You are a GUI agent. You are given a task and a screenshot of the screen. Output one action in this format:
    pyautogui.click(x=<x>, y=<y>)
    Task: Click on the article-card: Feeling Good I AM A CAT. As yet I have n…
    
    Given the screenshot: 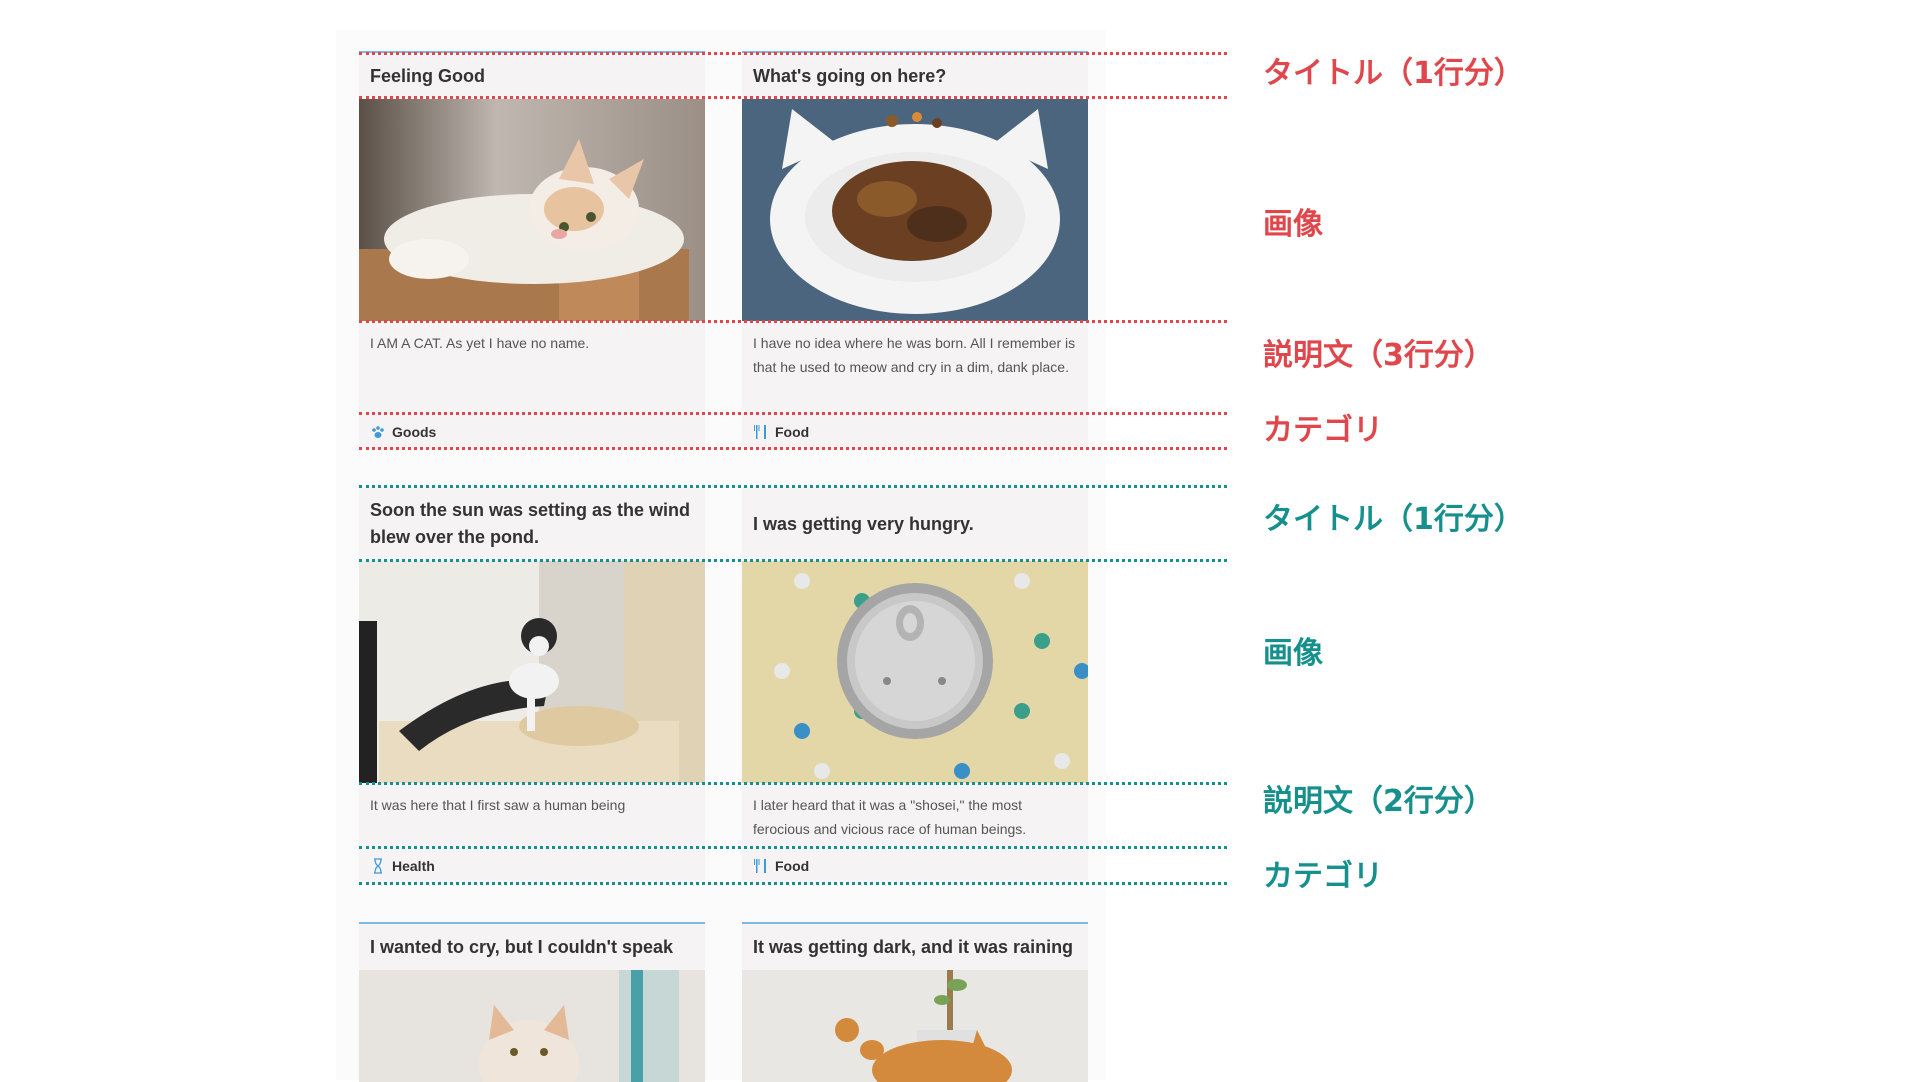 What is the action you would take?
    pyautogui.click(x=532, y=250)
    